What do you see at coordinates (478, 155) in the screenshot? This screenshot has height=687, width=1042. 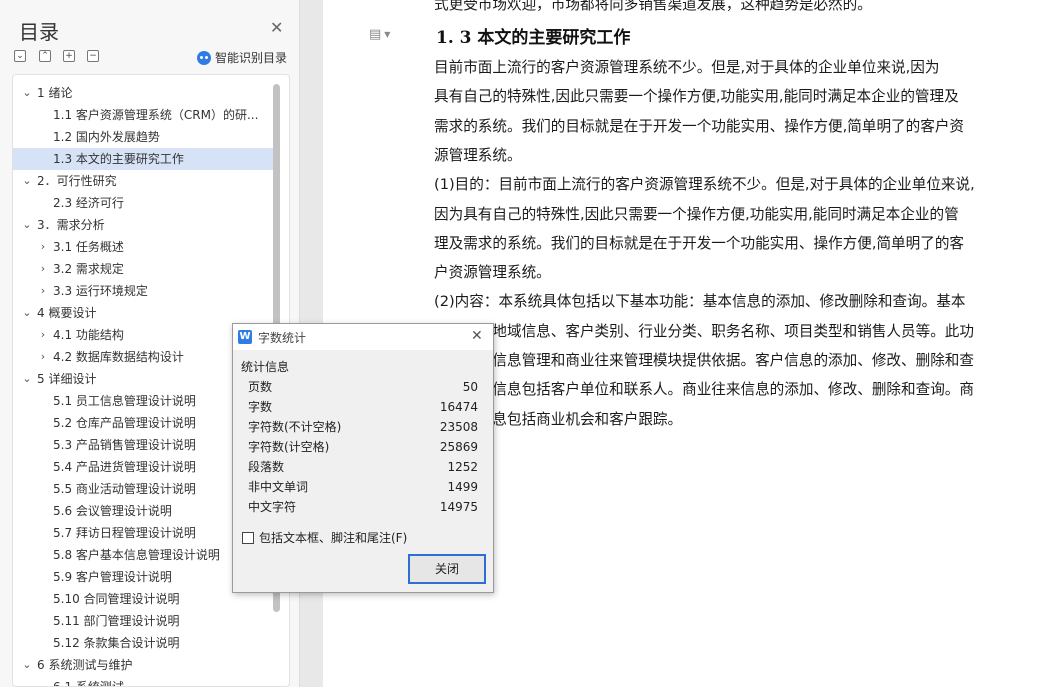 I see `document-line: 源管理系统。` at bounding box center [478, 155].